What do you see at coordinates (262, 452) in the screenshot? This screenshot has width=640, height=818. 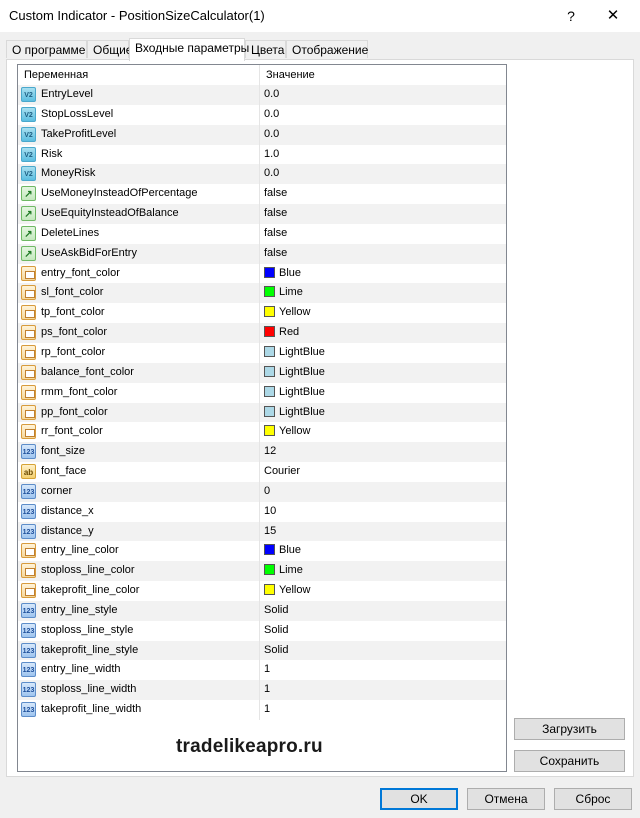 I see `grid-row: 123 font_size 12` at bounding box center [262, 452].